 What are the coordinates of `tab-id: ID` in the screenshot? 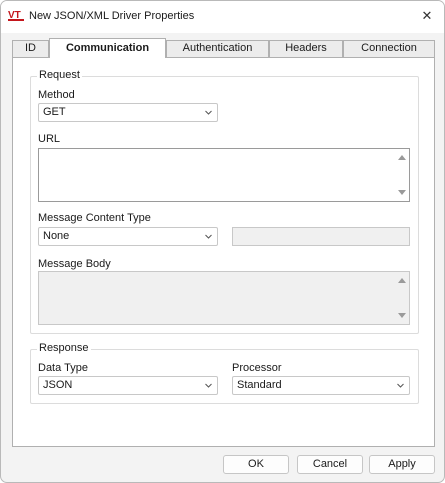 It's located at (30, 48).